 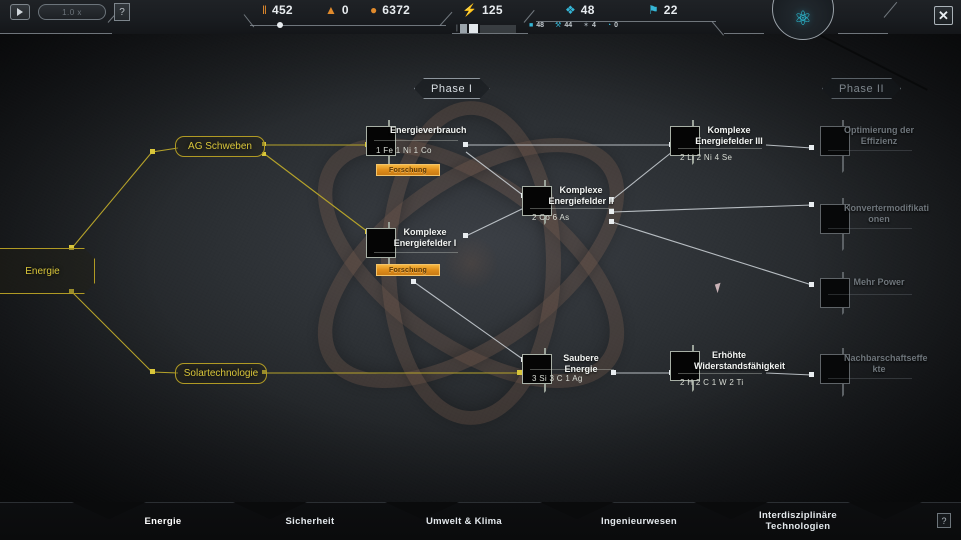 I want to click on tab-interdisziplinaere-technologien: Interdisziplinäre Technologien, so click(x=798, y=521).